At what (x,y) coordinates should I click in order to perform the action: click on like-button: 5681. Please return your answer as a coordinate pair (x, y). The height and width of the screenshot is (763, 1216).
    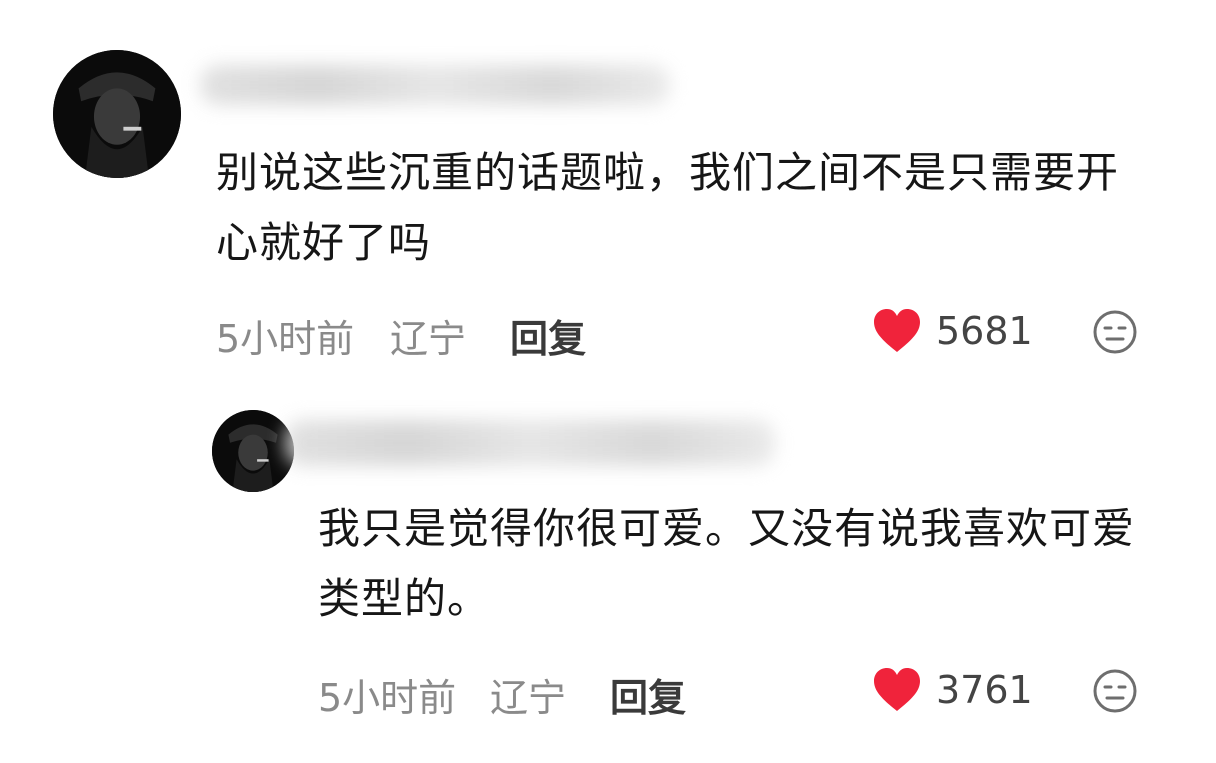
    Looking at the image, I should click on (952, 331).